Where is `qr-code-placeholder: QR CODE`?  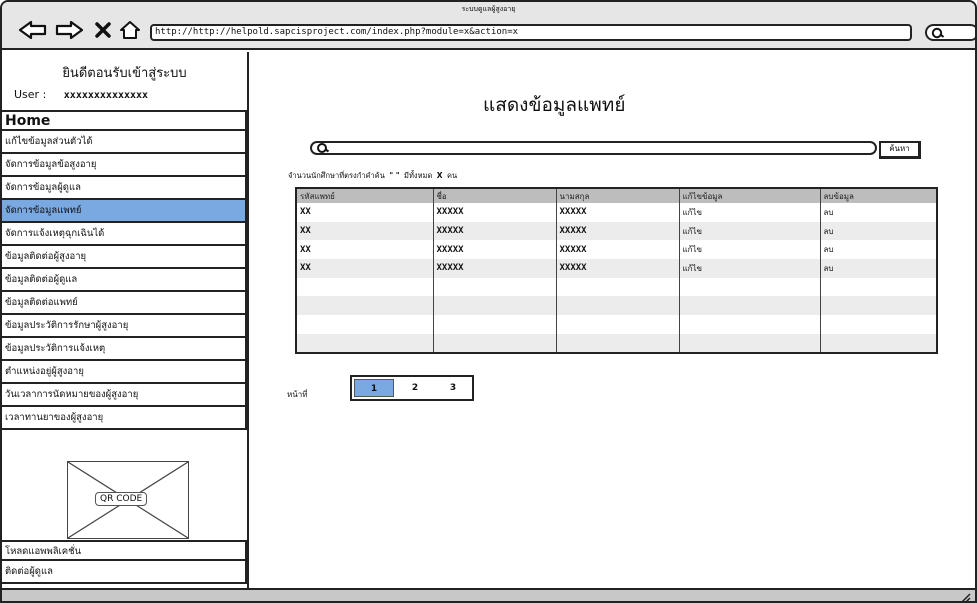
qr-code-placeholder: QR CODE is located at coordinates (128, 500).